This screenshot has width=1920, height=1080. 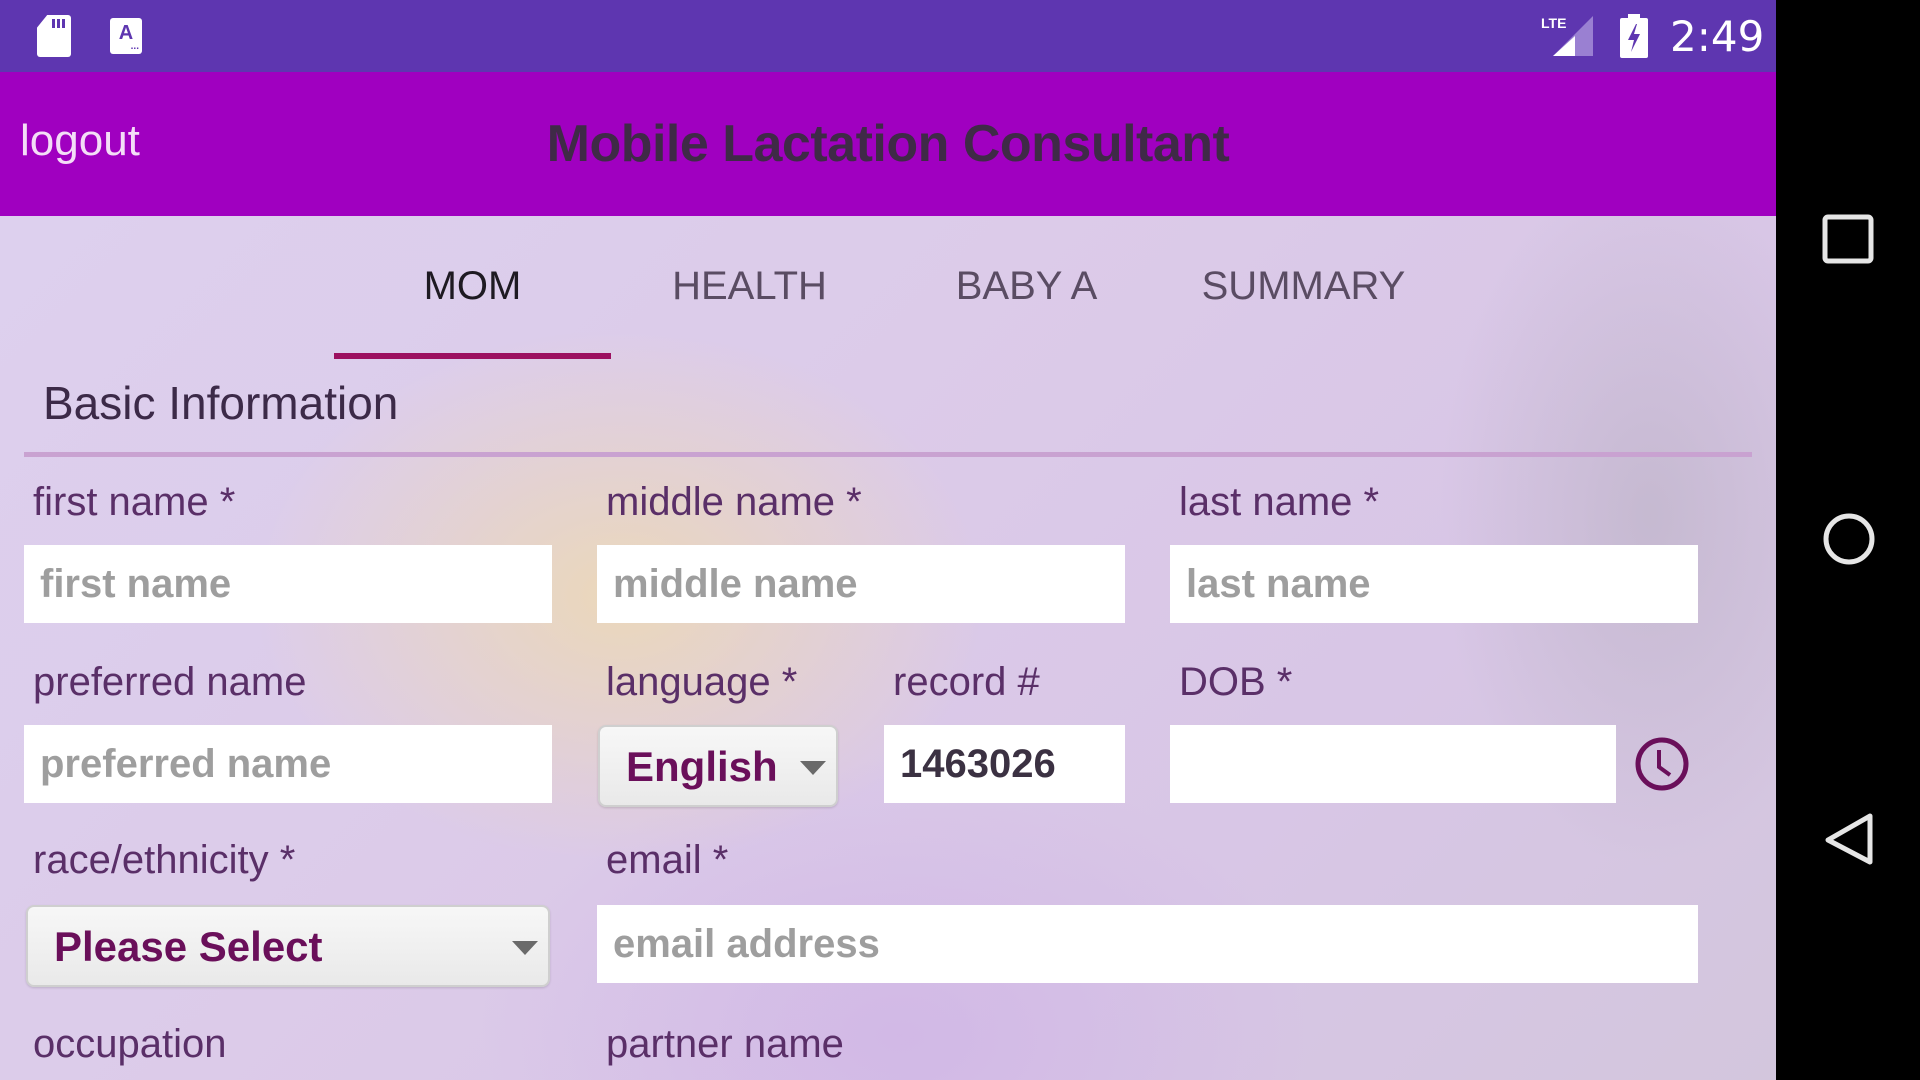 I want to click on dob-input, so click(x=1393, y=764).